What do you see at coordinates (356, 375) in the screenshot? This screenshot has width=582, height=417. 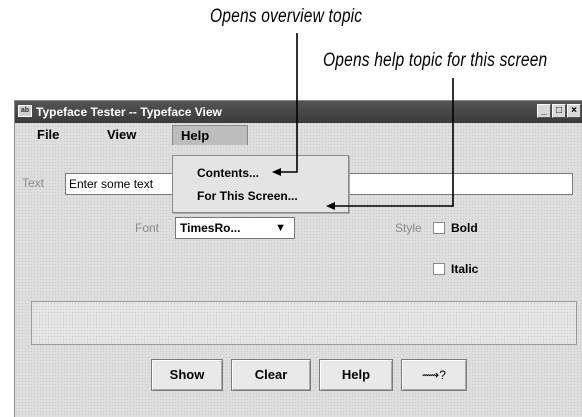 I see `help-button: Help` at bounding box center [356, 375].